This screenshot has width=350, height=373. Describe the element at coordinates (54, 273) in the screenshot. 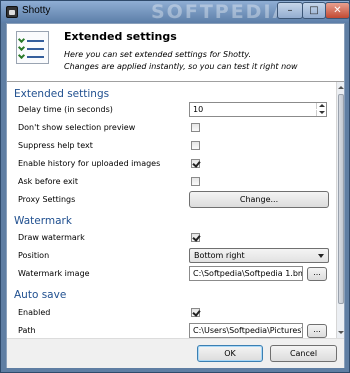

I see `watermark-image-label: Watermark image` at that location.